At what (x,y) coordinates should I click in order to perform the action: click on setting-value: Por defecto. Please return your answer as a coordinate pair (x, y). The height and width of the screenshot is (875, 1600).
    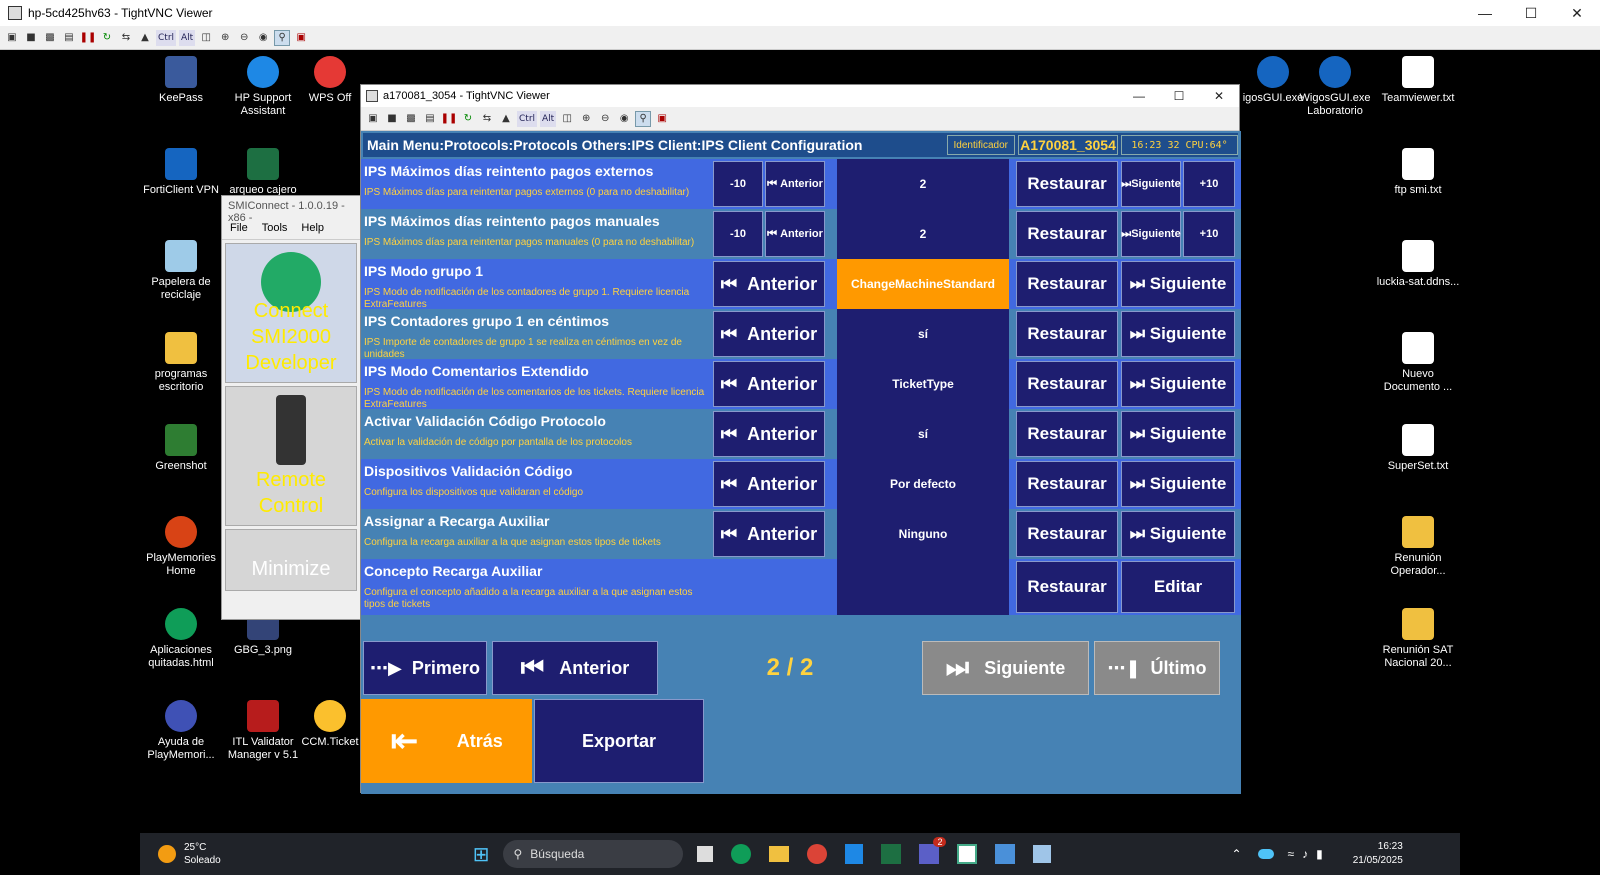
    Looking at the image, I should click on (923, 484).